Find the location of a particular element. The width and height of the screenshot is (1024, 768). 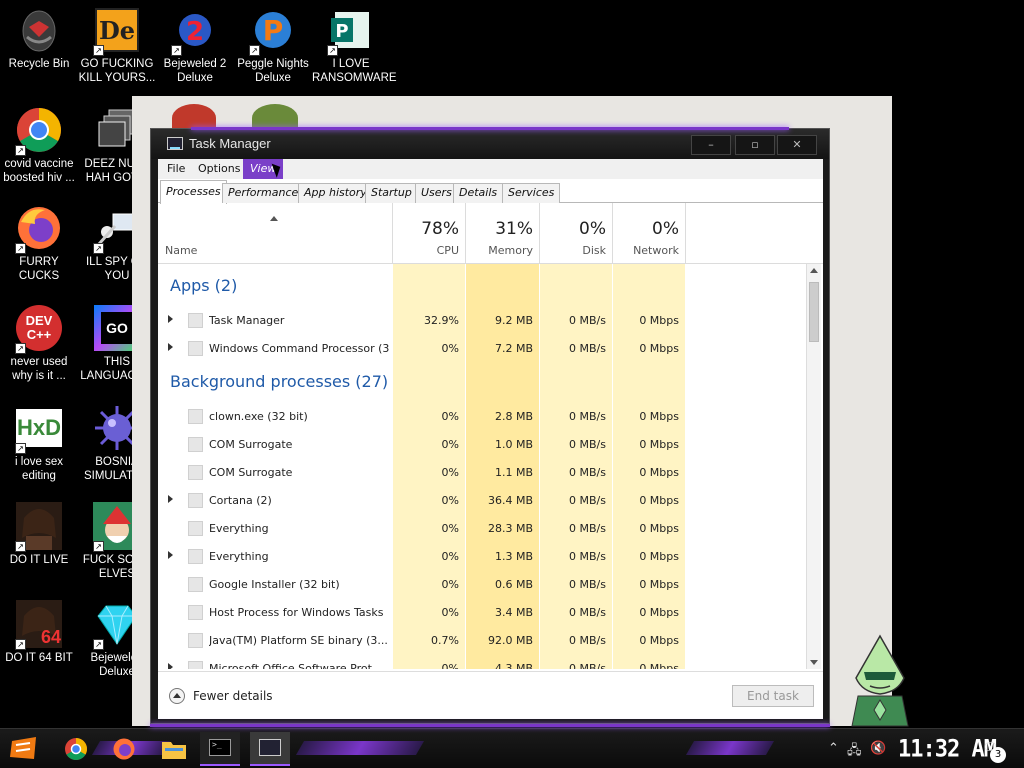

process-row: Everything 0% 1.3 MB 0 MB/s 0 Mbps is located at coordinates (482, 556).